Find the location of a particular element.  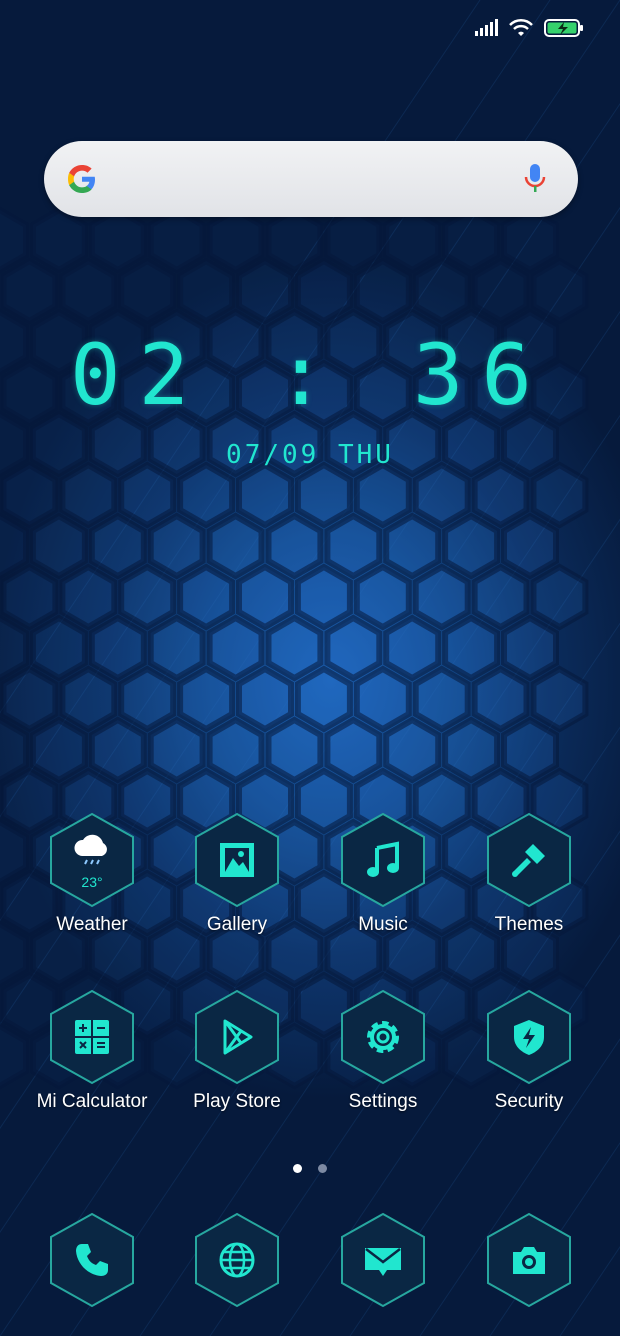

page-dot-active is located at coordinates (297, 1168).